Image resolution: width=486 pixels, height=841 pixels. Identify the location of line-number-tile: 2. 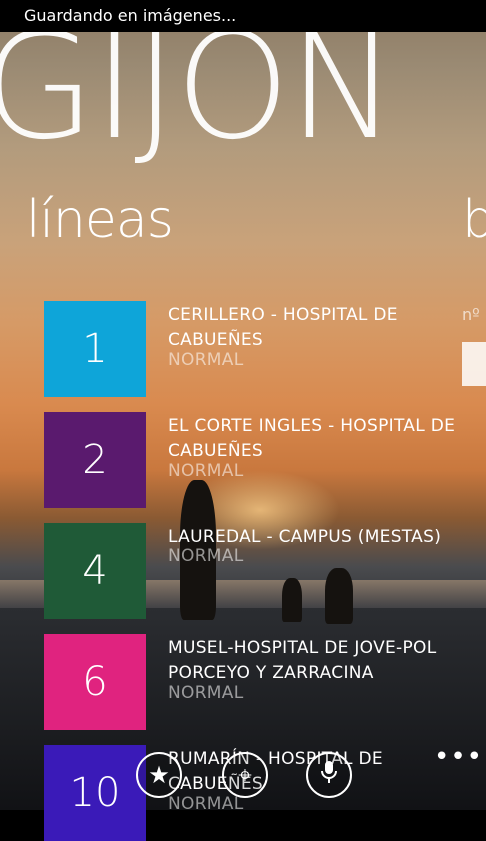
(95, 460).